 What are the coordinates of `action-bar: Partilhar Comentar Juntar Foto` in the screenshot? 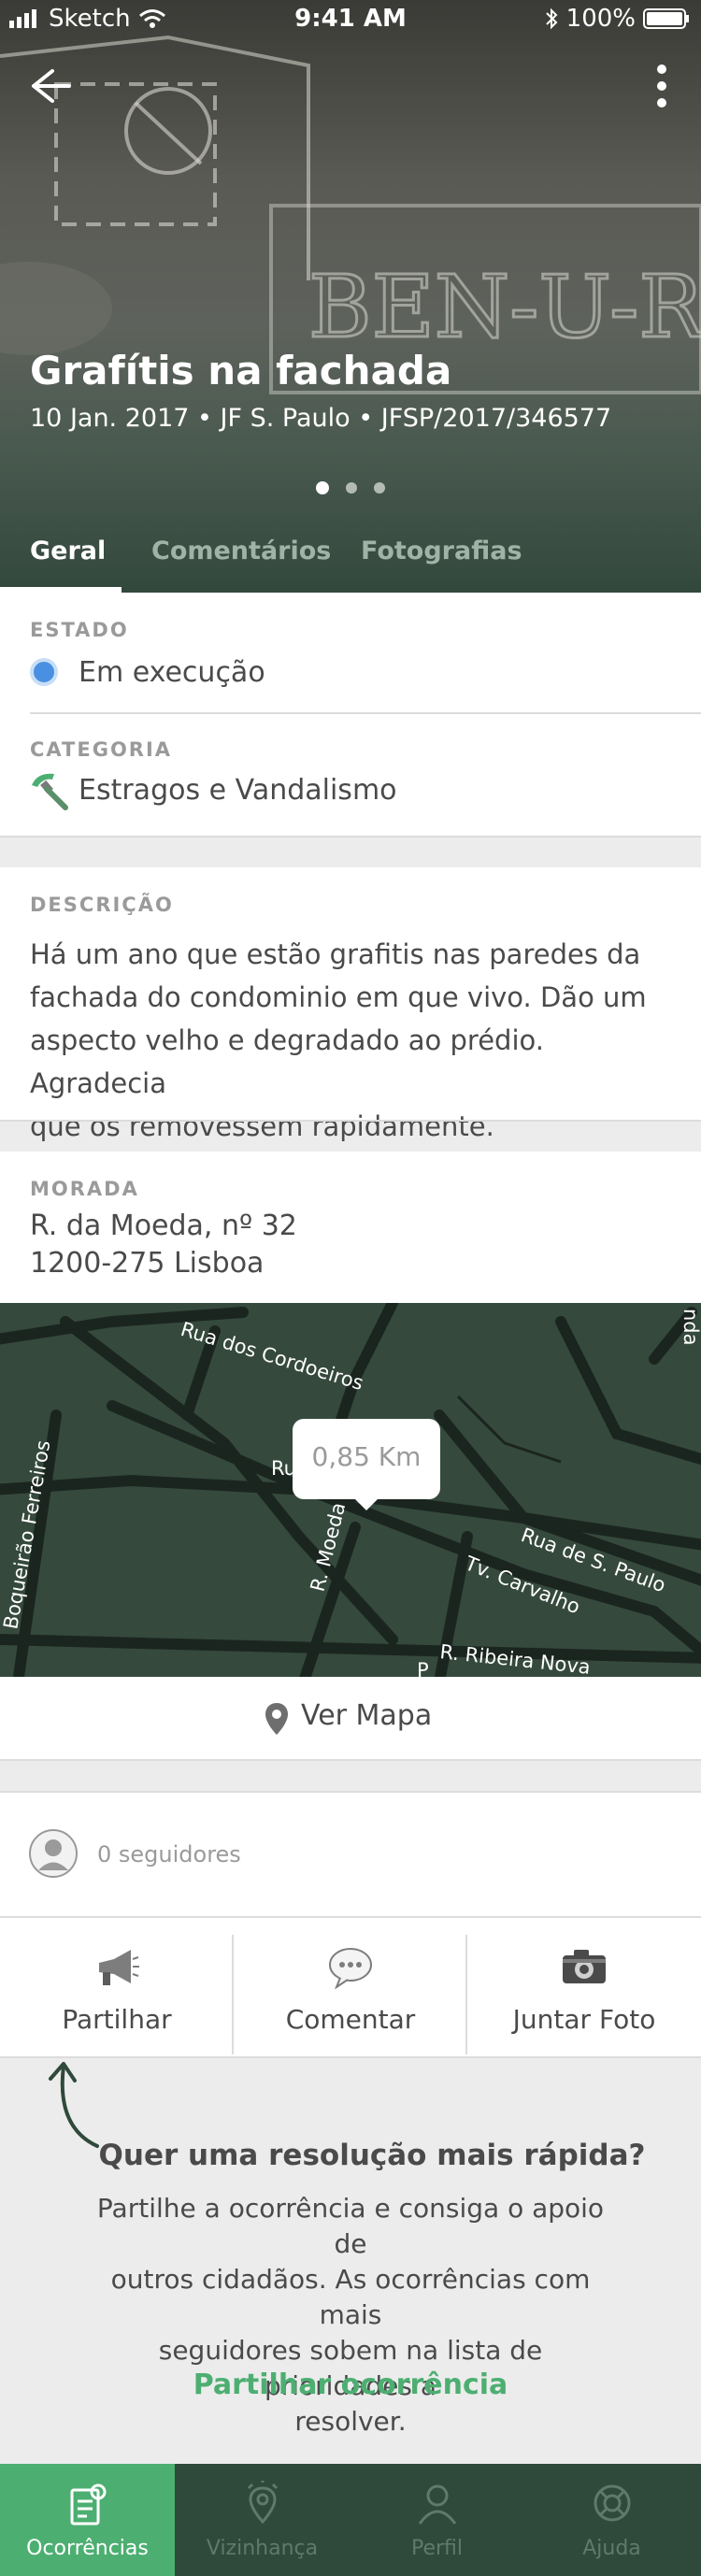 It's located at (350, 1987).